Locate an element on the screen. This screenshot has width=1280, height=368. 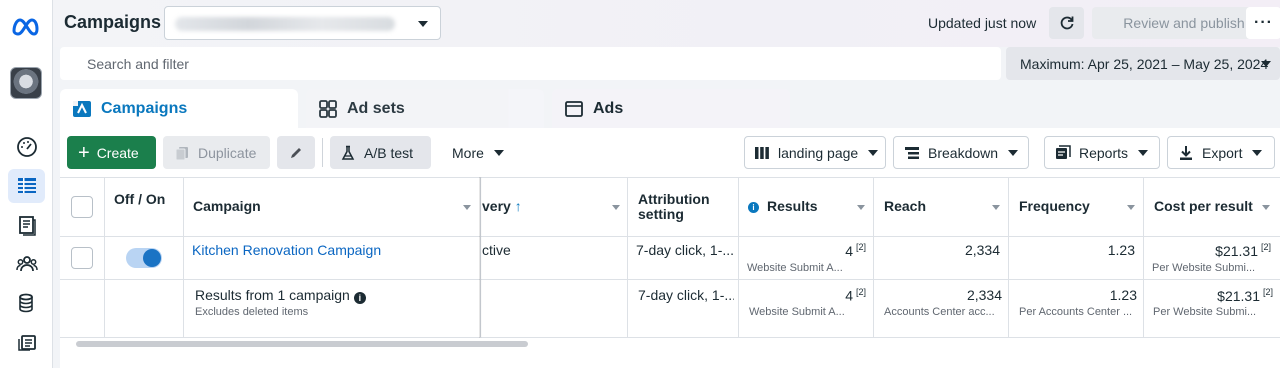
grid-icon is located at coordinates (328, 109).